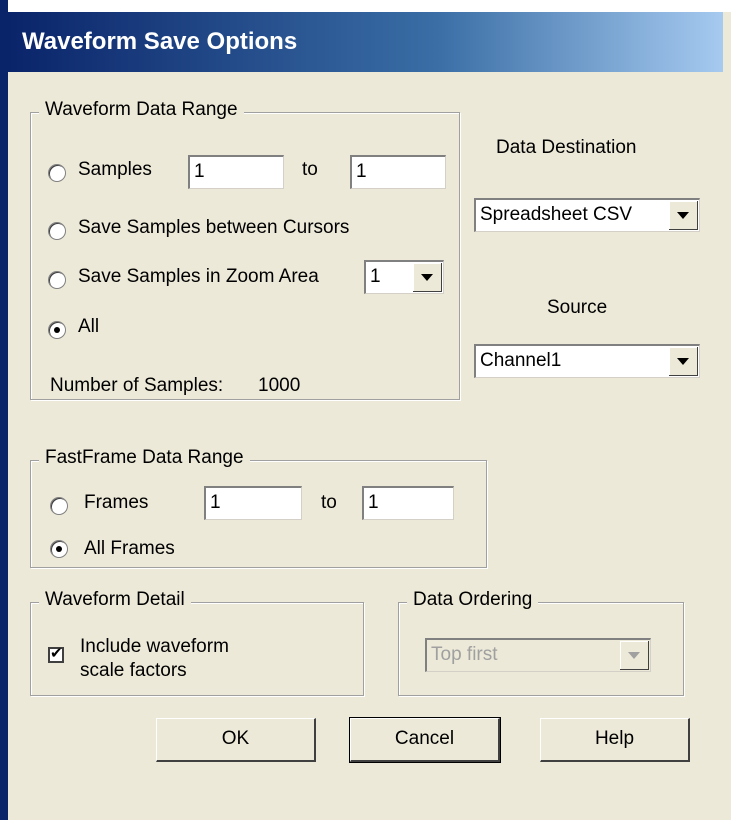 The width and height of the screenshot is (731, 820). What do you see at coordinates (365, 42) in the screenshot?
I see `window-title: Waveform Save Options` at bounding box center [365, 42].